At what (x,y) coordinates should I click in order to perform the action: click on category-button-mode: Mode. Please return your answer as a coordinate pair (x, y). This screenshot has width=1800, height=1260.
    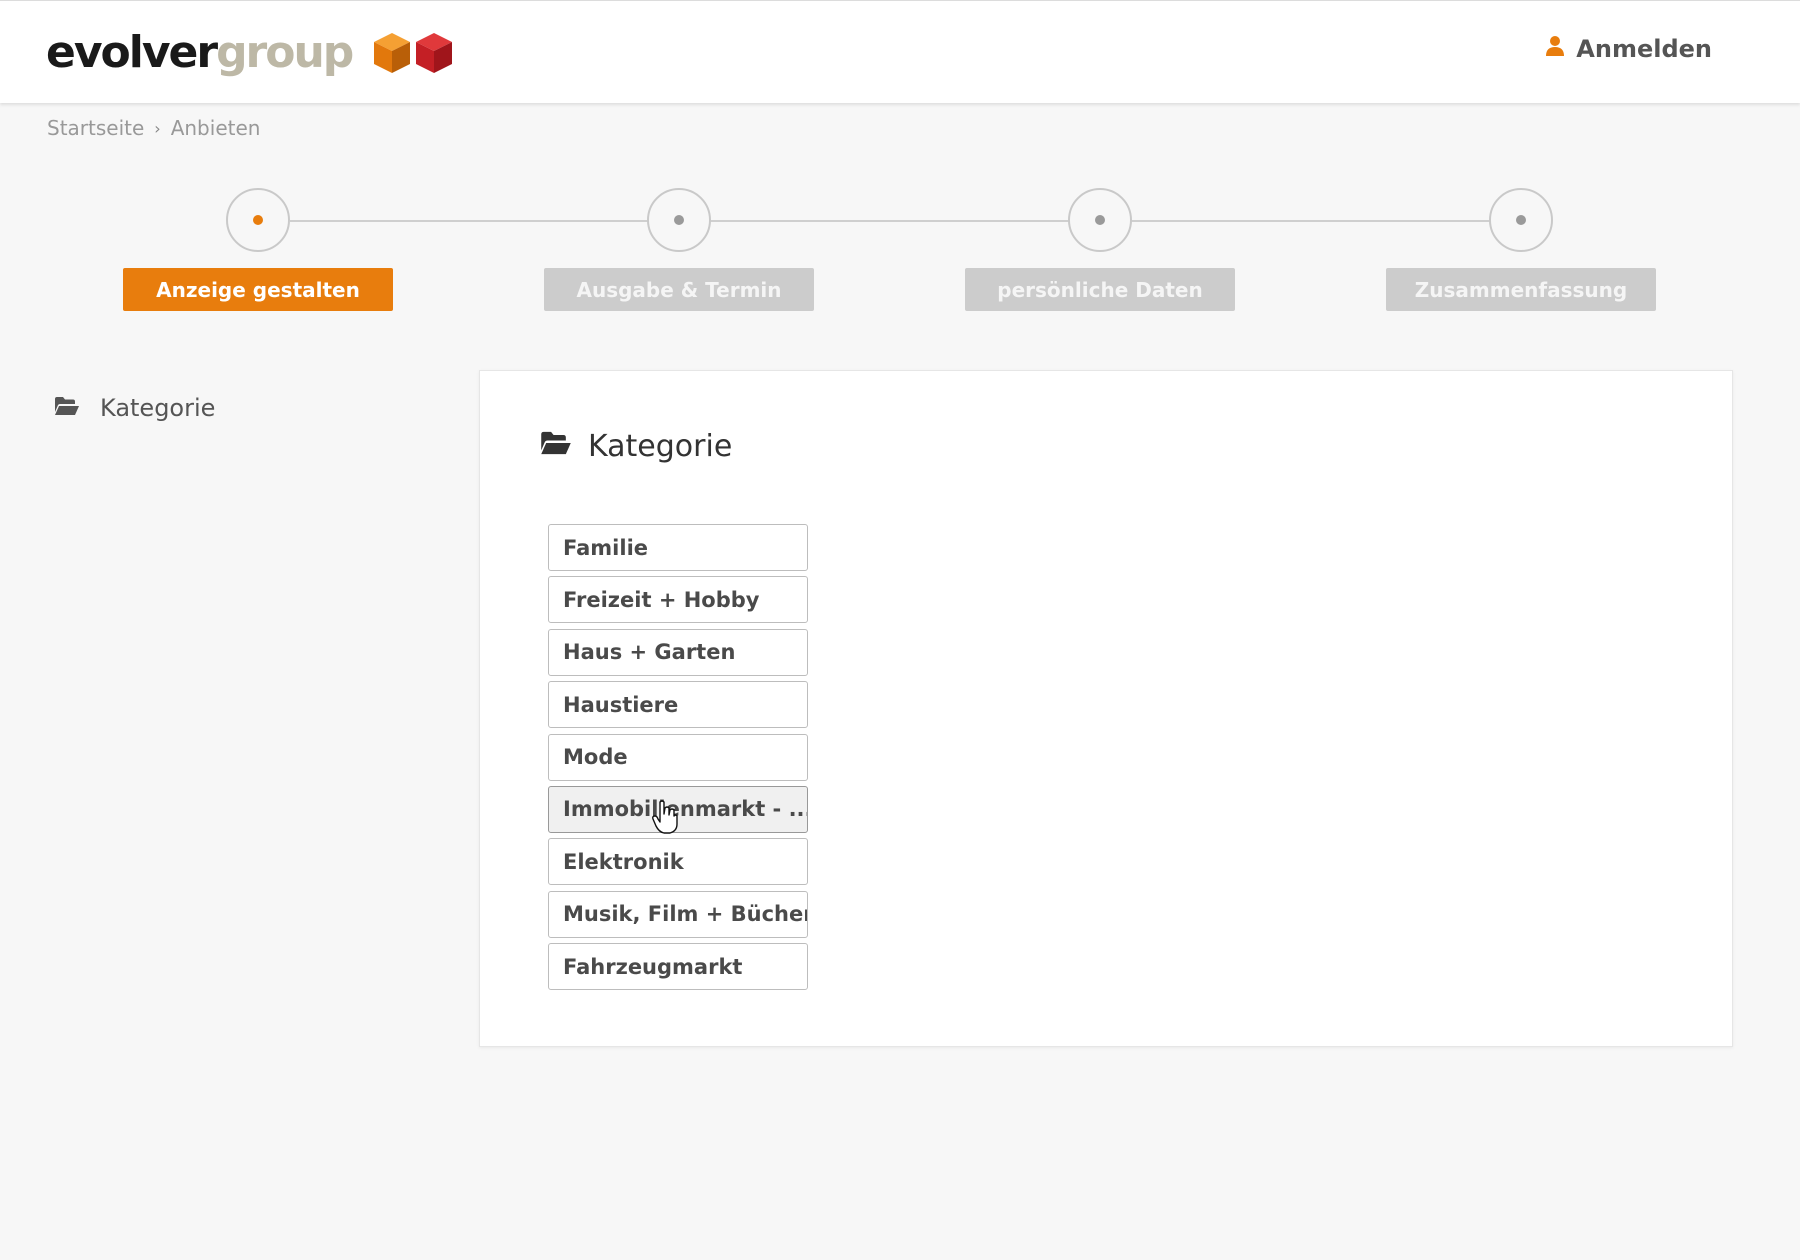
    Looking at the image, I should click on (678, 757).